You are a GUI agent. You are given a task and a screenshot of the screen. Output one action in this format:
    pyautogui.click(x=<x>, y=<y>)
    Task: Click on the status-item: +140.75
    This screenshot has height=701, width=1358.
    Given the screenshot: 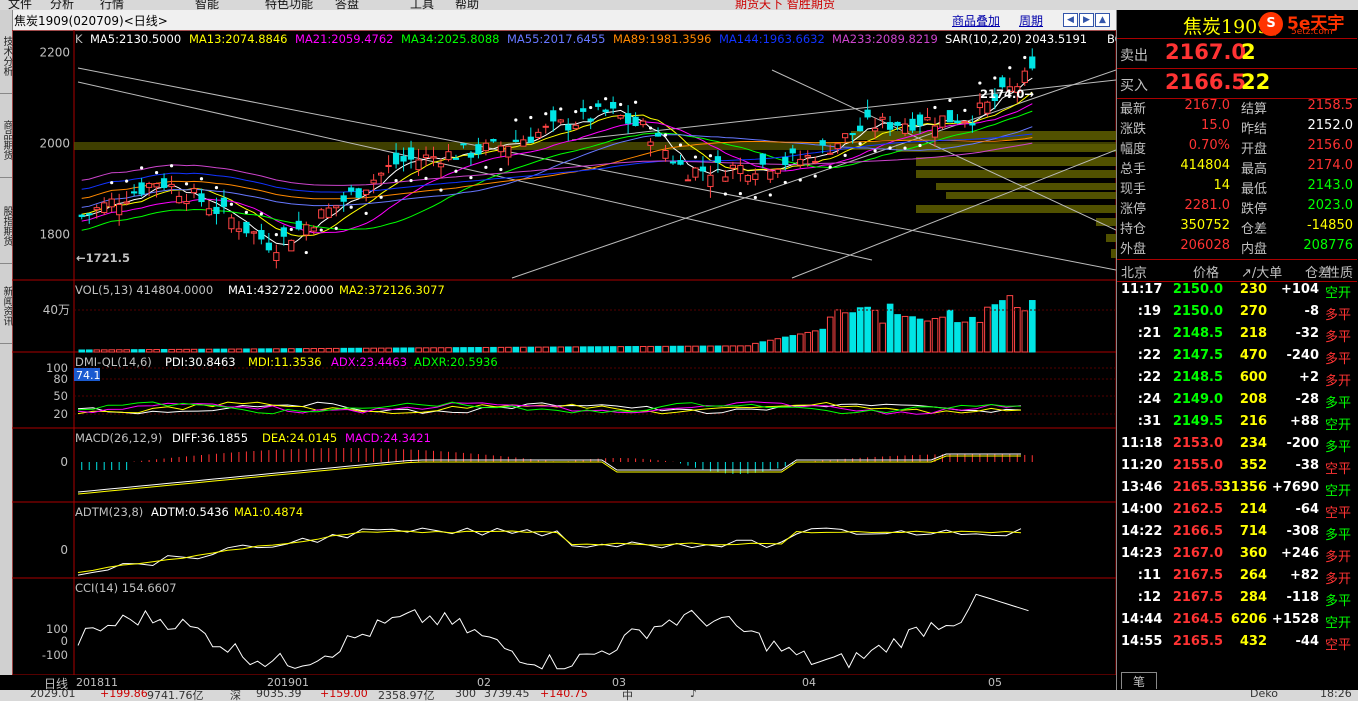 What is the action you would take?
    pyautogui.click(x=564, y=695)
    